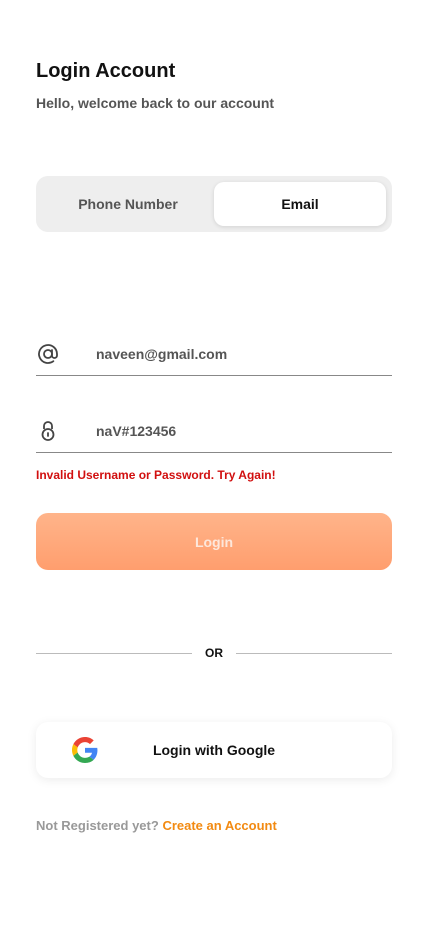 Image resolution: width=428 pixels, height=926 pixels. I want to click on page-subtitle: Hello, welcome back to our account, so click(155, 103).